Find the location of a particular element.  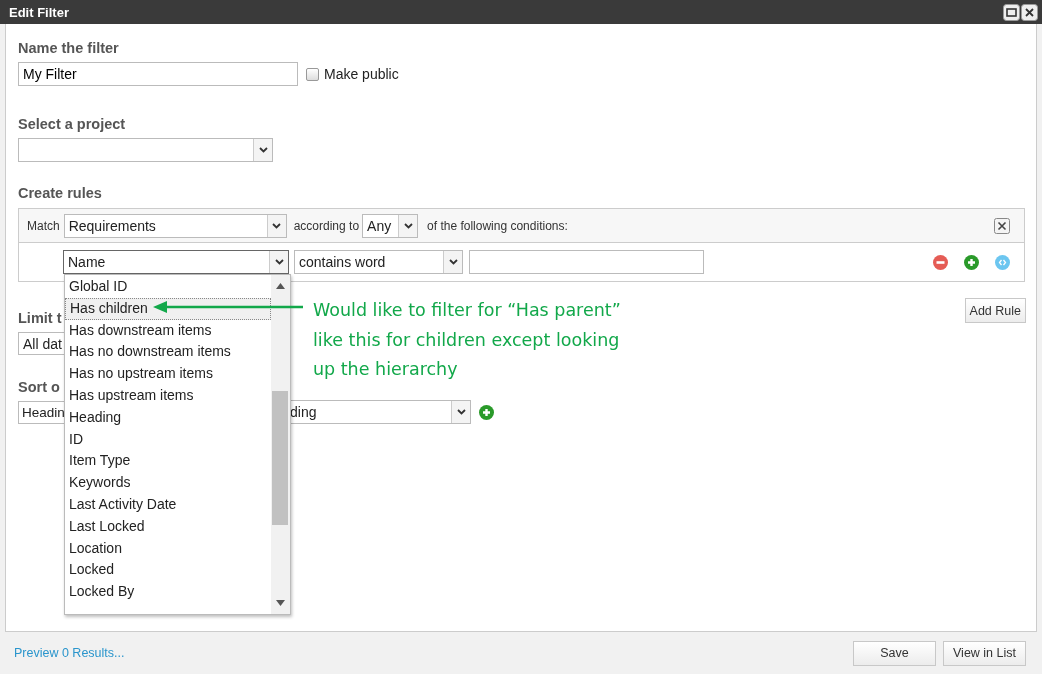

dropdown-option: Has downstream items is located at coordinates (168, 330).